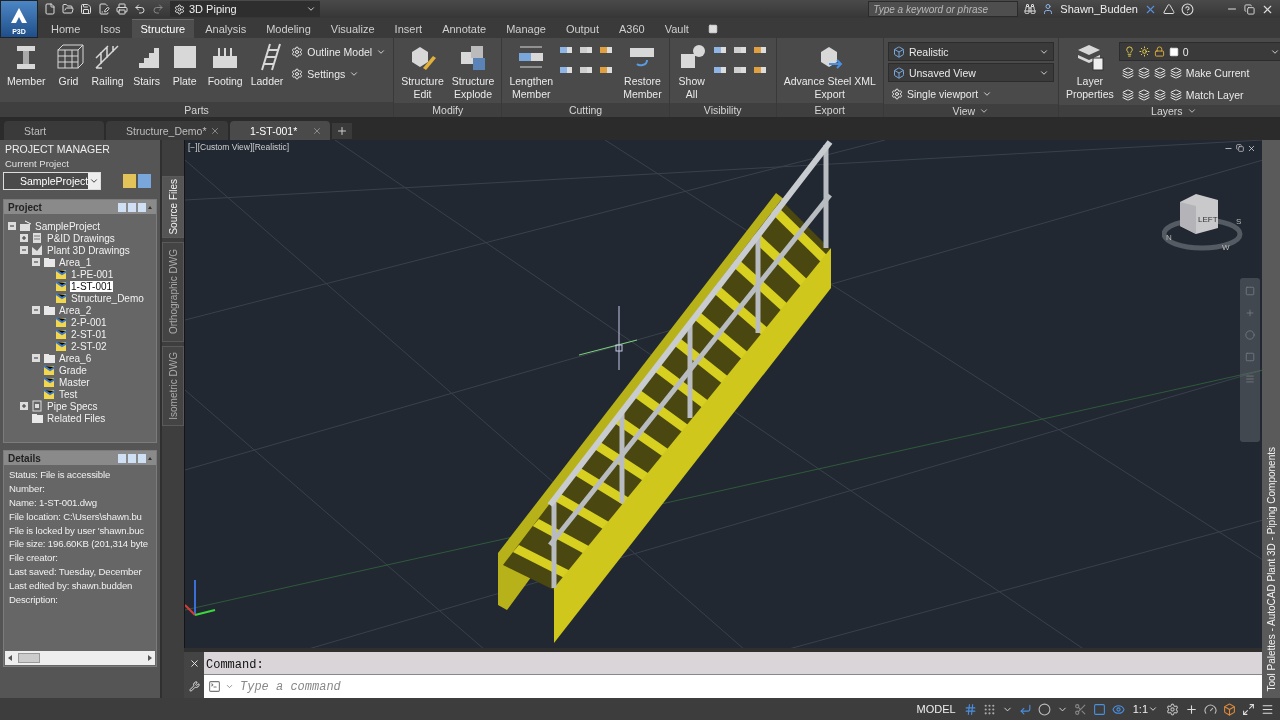 The width and height of the screenshot is (1280, 720). Describe the element at coordinates (970, 72) in the screenshot. I see `dropdown: Unsaved View` at that location.